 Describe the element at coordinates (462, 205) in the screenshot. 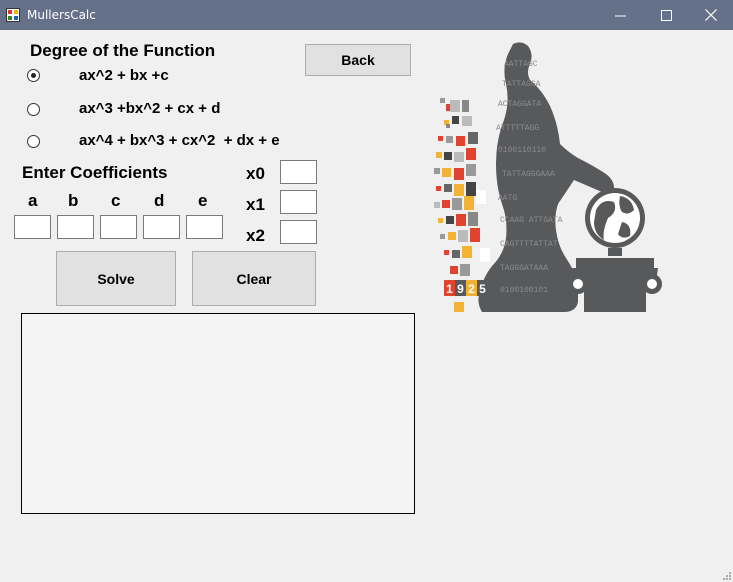

I see `pixel-squares` at that location.